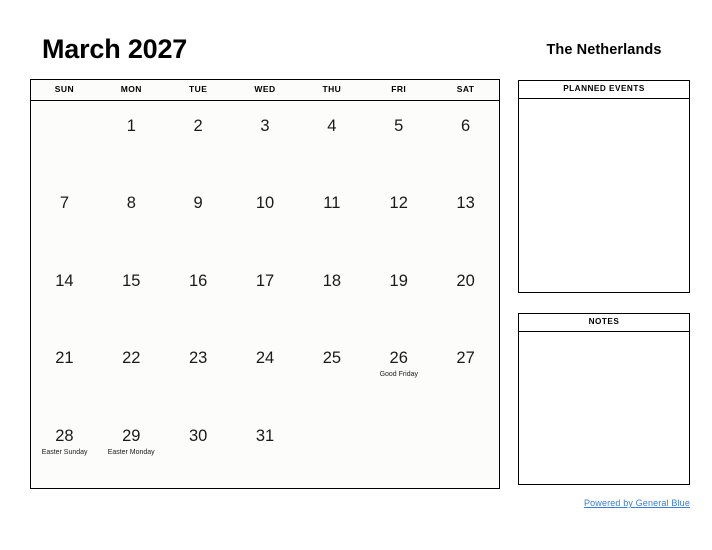 The width and height of the screenshot is (712, 550). I want to click on day-cell: 9, so click(198, 216).